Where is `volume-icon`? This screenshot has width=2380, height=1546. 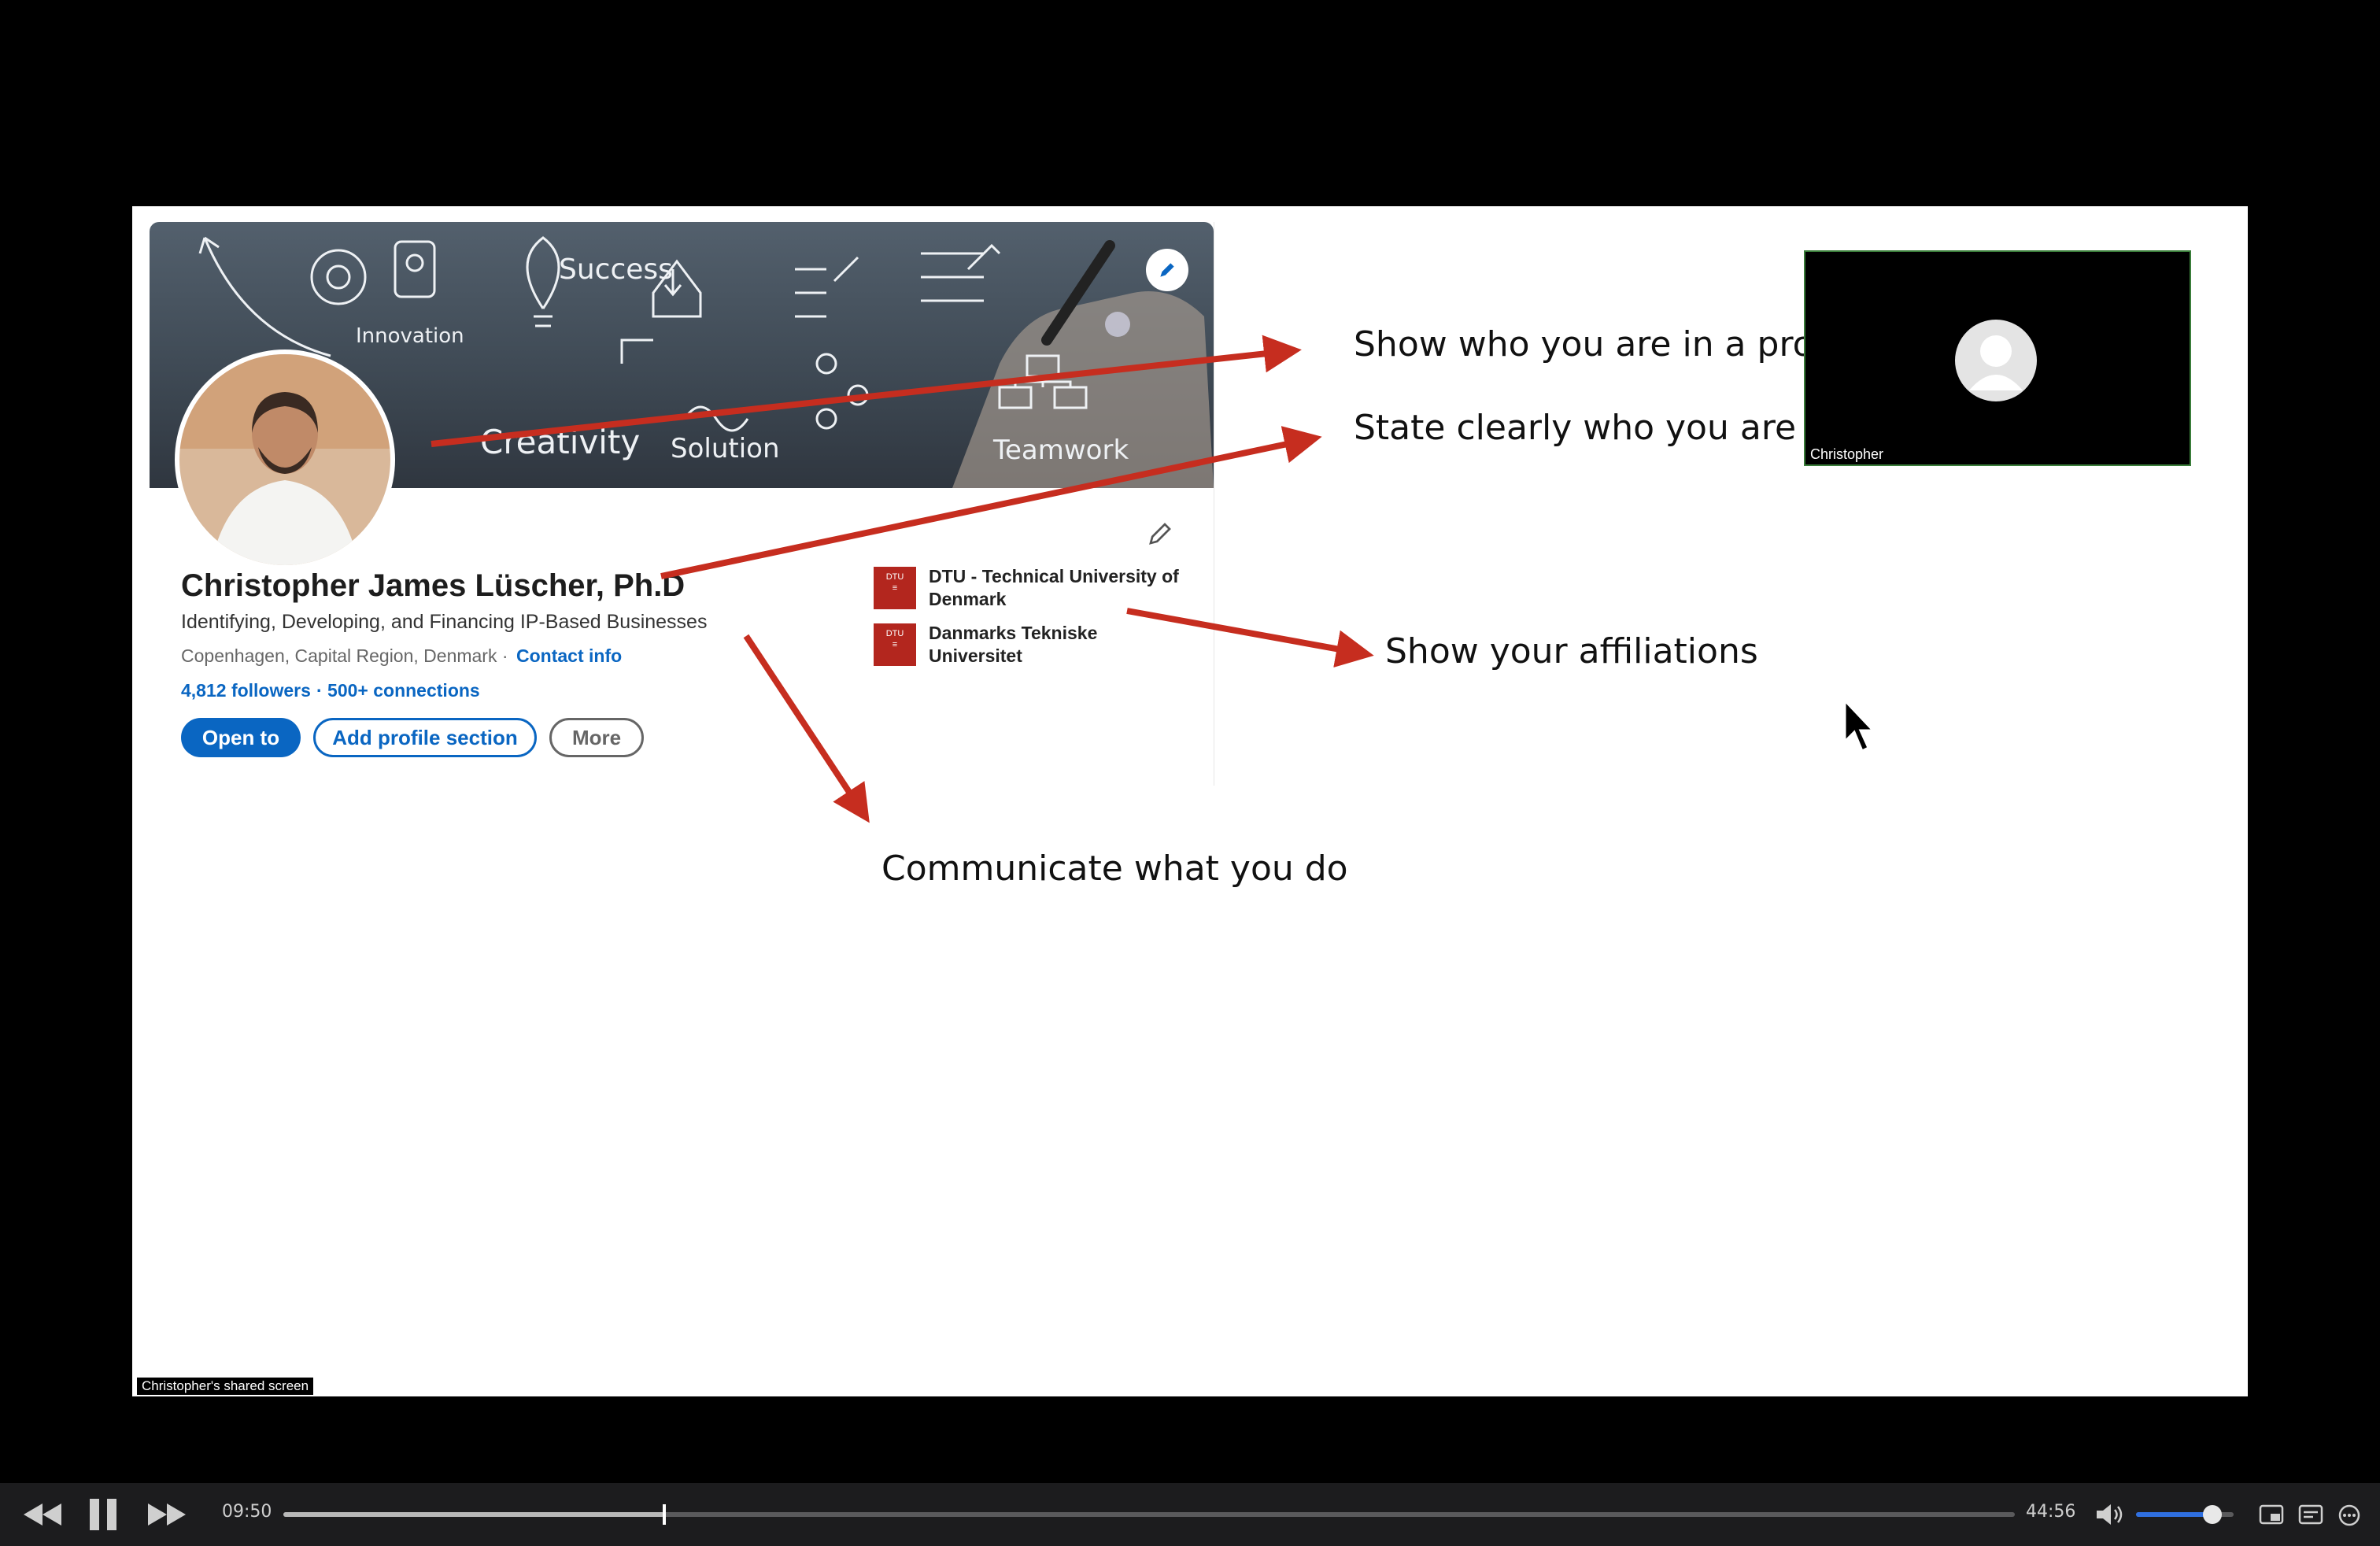
volume-icon is located at coordinates (2111, 1514).